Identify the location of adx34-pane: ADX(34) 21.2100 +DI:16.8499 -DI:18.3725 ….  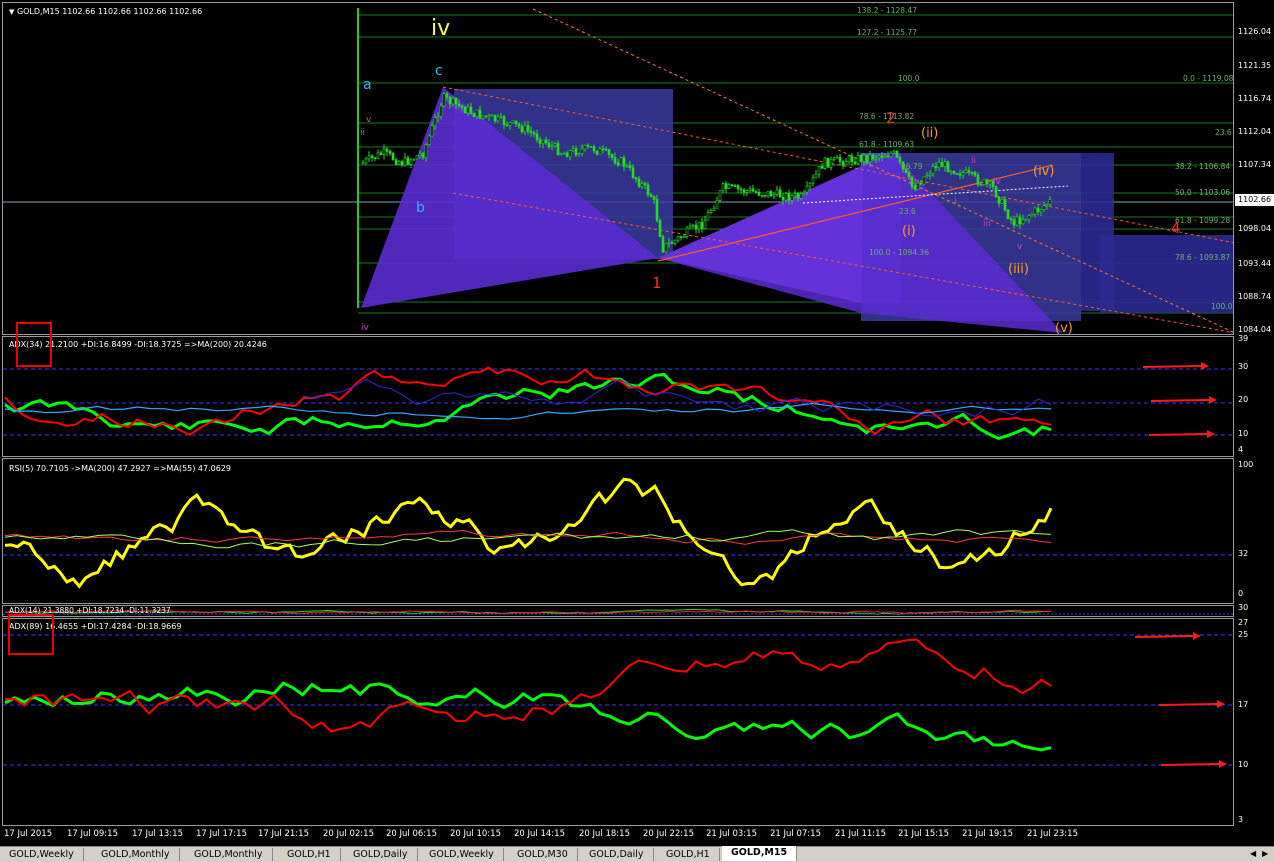
(618, 396).